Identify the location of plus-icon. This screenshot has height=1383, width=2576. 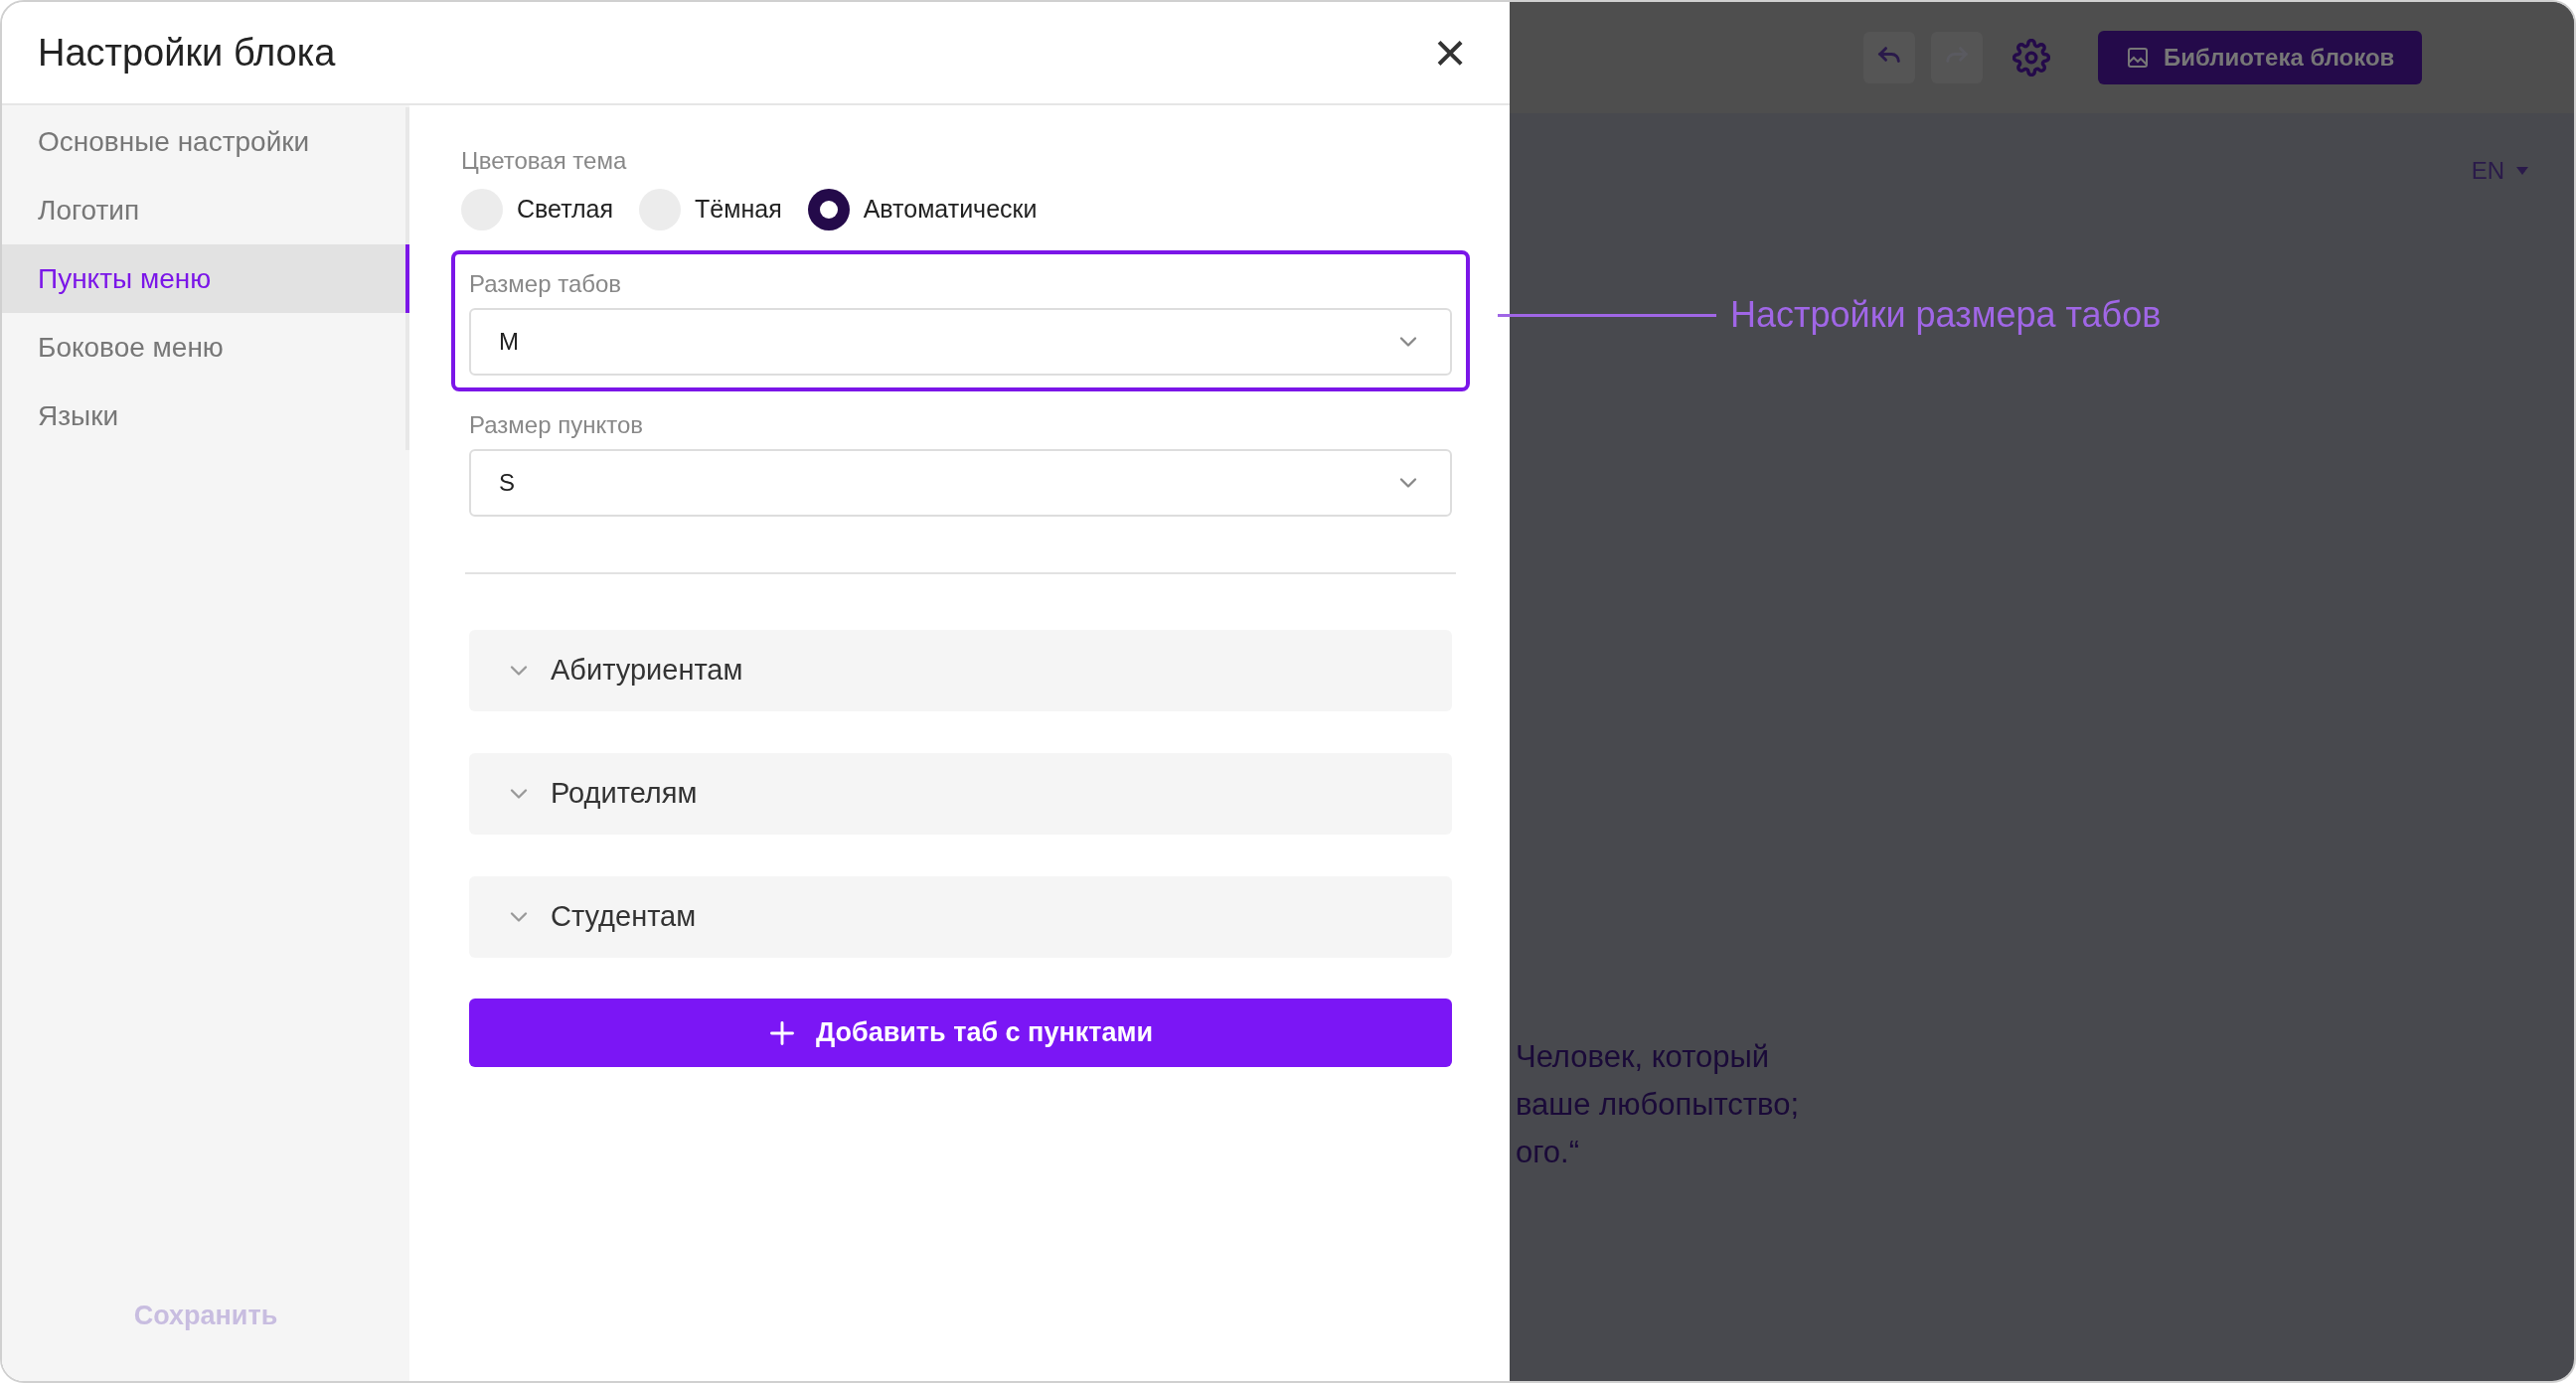
(781, 1032).